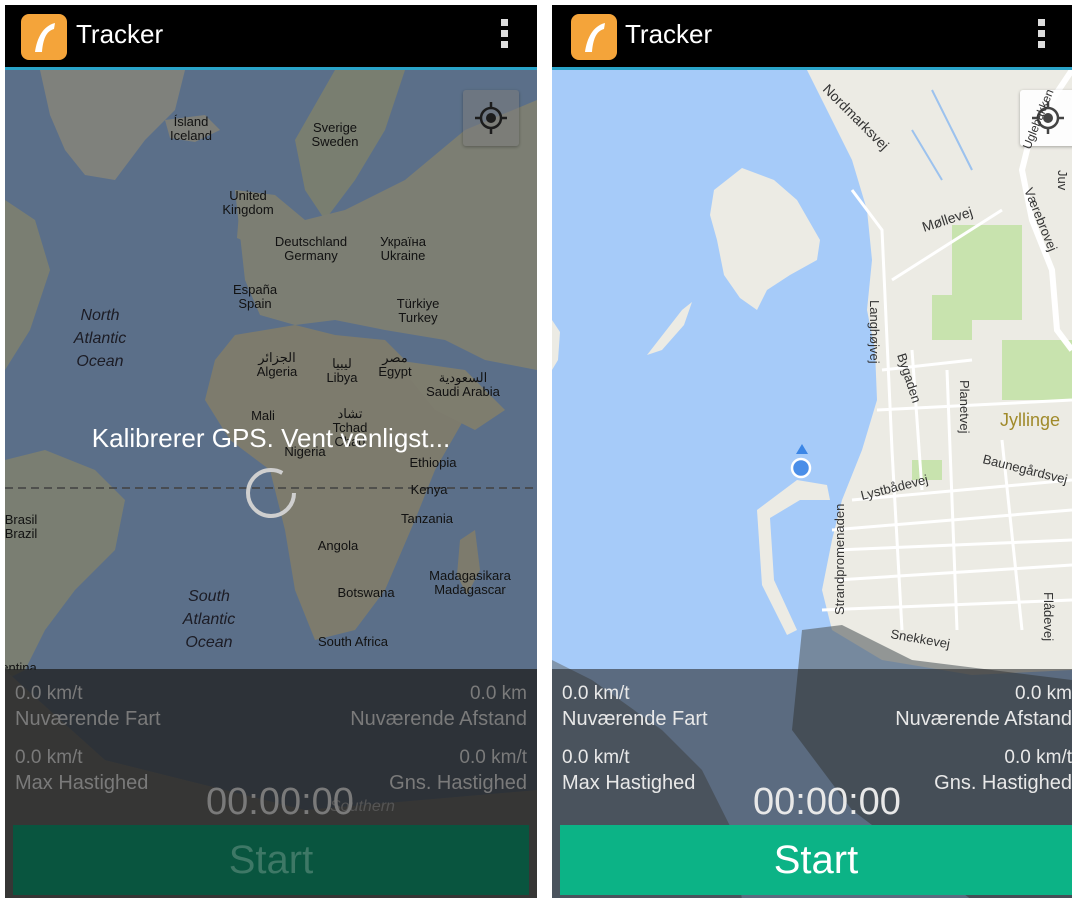 This screenshot has width=1072, height=899. What do you see at coordinates (856, 117) in the screenshot?
I see `label-nordmarksvej: Nordmarksvej` at bounding box center [856, 117].